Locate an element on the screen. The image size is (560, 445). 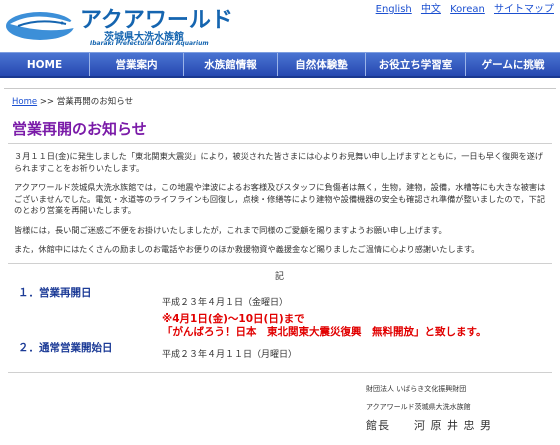
item-value-reopen: 平成２３年４月１日（金曜日） is located at coordinates (225, 303).